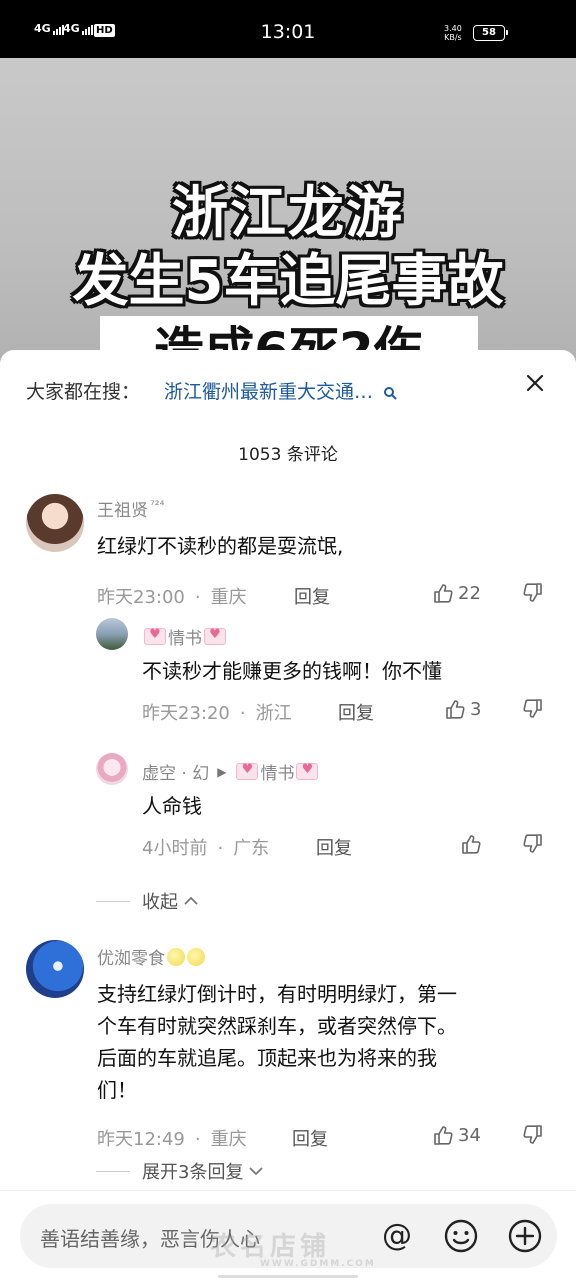 The width and height of the screenshot is (576, 1280). Describe the element at coordinates (292, 671) in the screenshot. I see `comment-text: 不读秒才能赚更多的钱啊！你不懂` at that location.